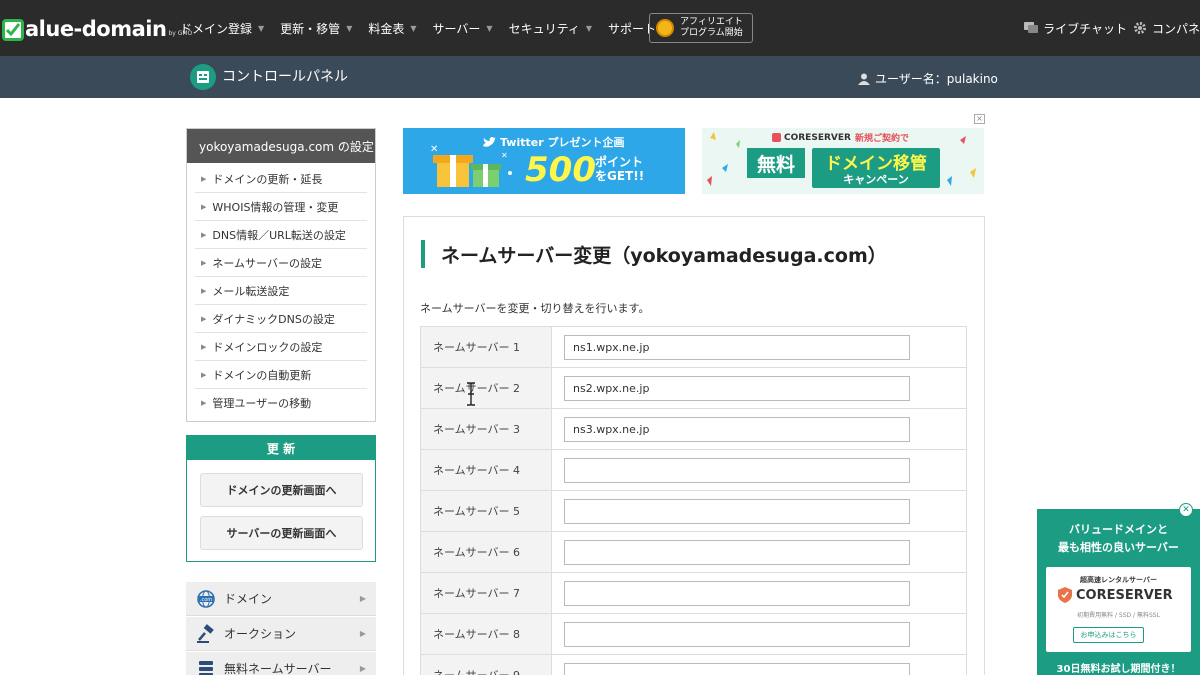 The image size is (1200, 675). I want to click on twitter-500: 500, so click(560, 170).